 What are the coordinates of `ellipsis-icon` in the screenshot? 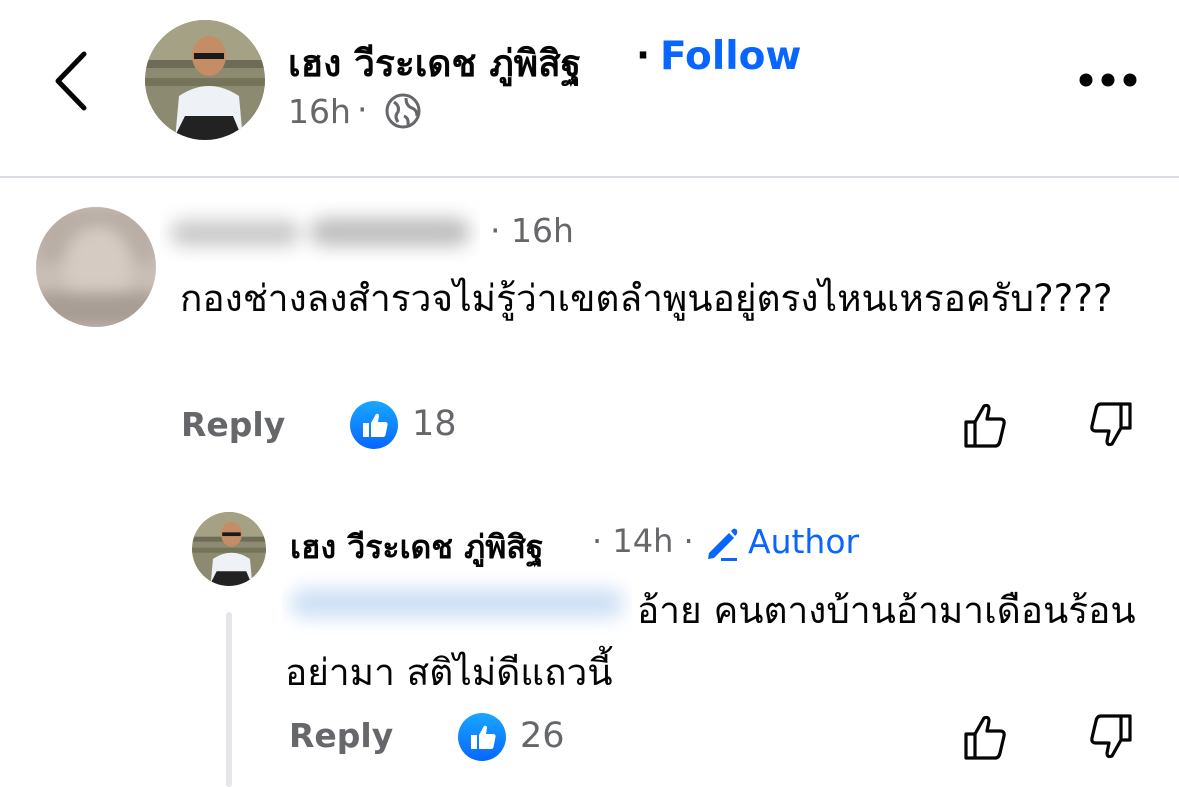 It's located at (1108, 80).